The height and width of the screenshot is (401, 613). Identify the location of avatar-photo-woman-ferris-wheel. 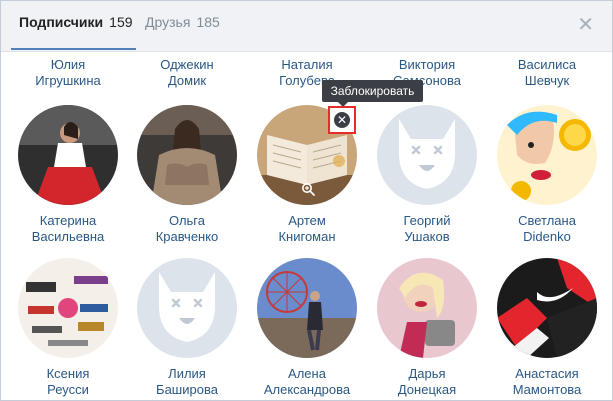
(307, 308).